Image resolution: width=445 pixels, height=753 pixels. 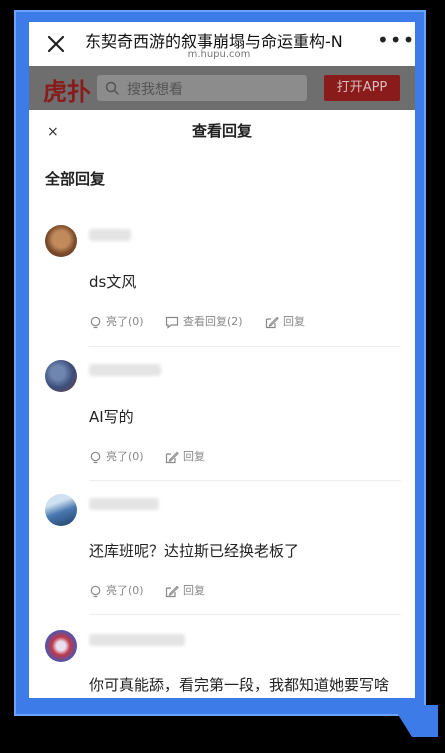 I want to click on reply-content: ds文风, so click(x=113, y=282).